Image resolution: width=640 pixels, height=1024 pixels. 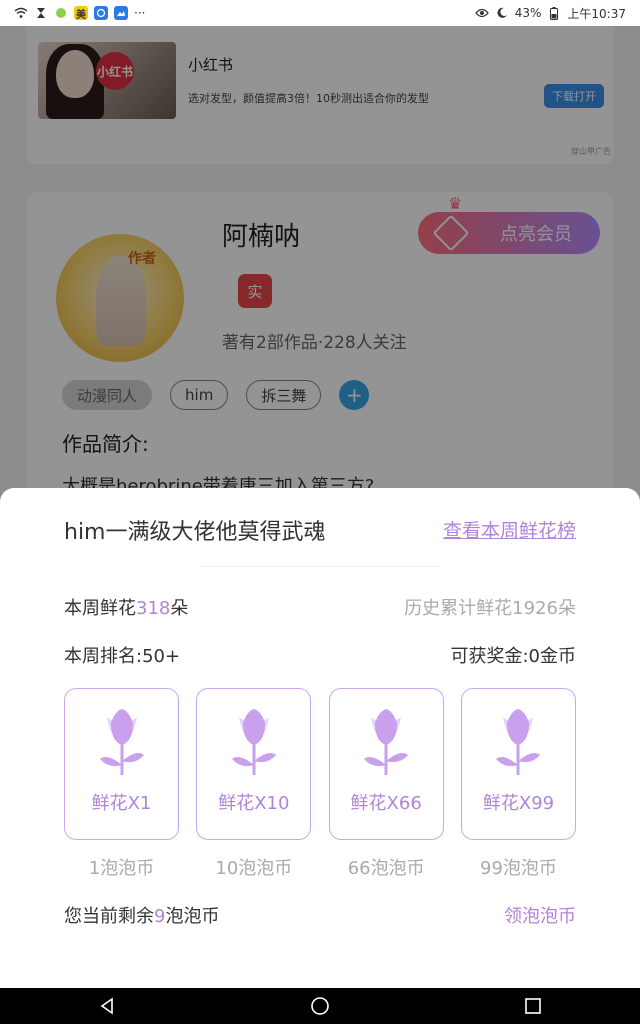 I want to click on clock: 上午10:37, so click(x=596, y=13).